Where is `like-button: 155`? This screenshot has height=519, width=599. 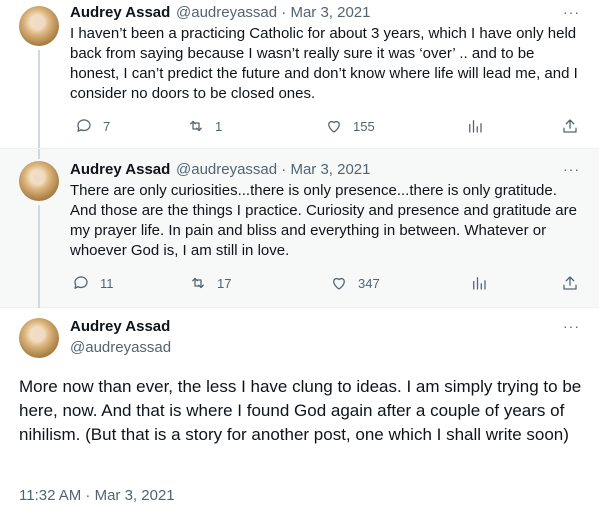
like-button: 155 is located at coordinates (350, 126).